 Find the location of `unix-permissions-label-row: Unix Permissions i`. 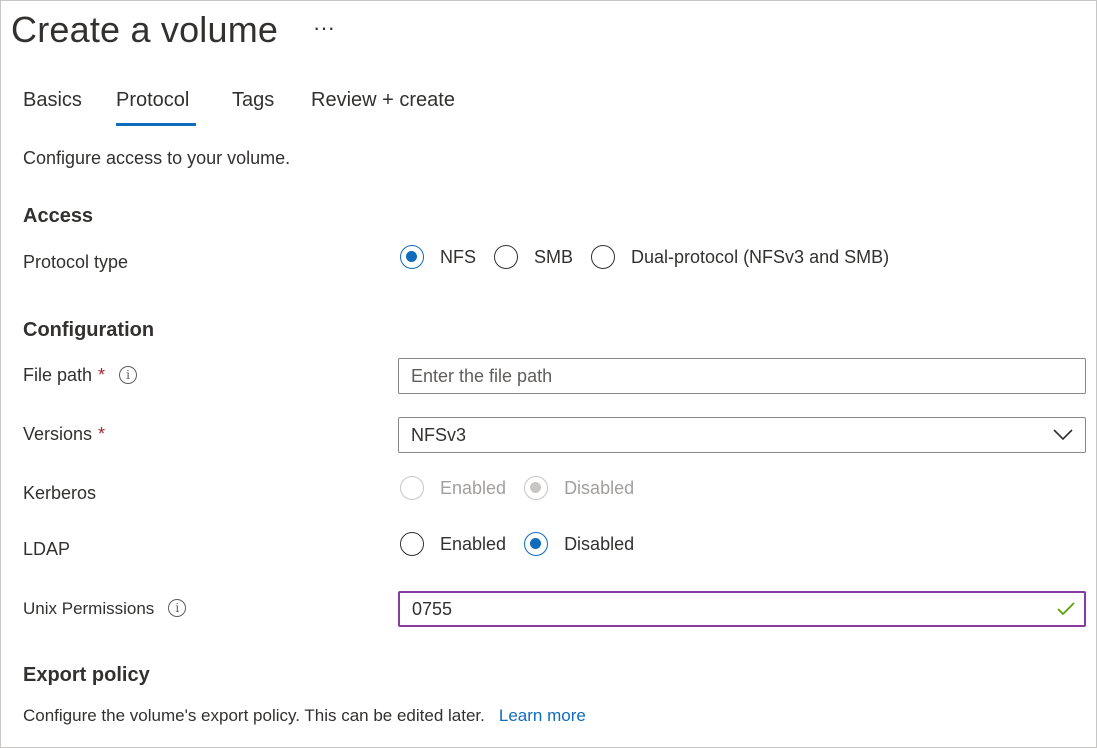

unix-permissions-label-row: Unix Permissions i is located at coordinates (105, 609).